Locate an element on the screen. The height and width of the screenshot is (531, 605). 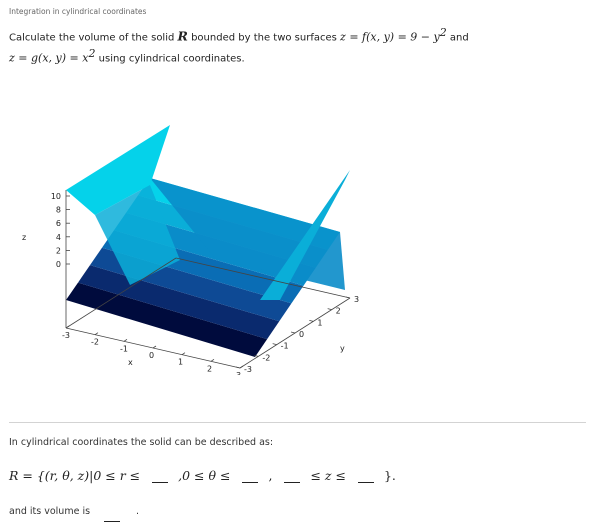
surface-g-formula: z = g(x, y) = x is located at coordinates (49, 58).